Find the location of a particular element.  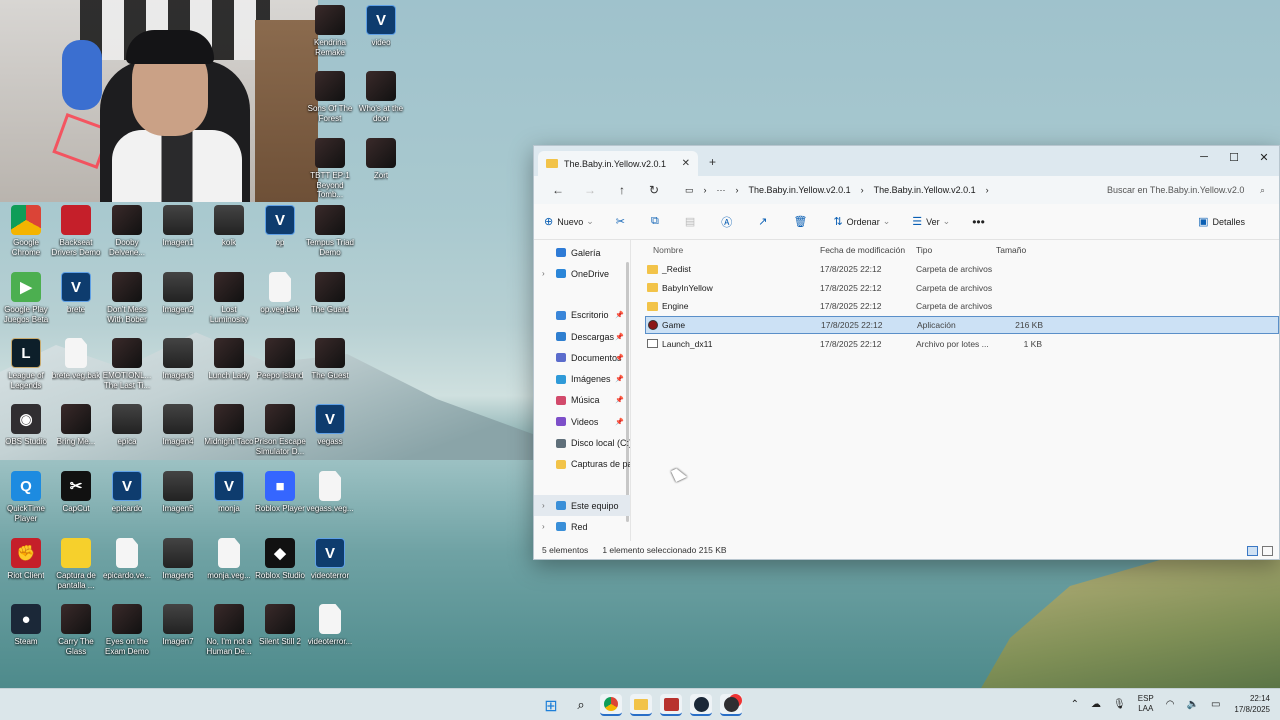

network-off-icon: ☁ is located at coordinates (1096, 704).